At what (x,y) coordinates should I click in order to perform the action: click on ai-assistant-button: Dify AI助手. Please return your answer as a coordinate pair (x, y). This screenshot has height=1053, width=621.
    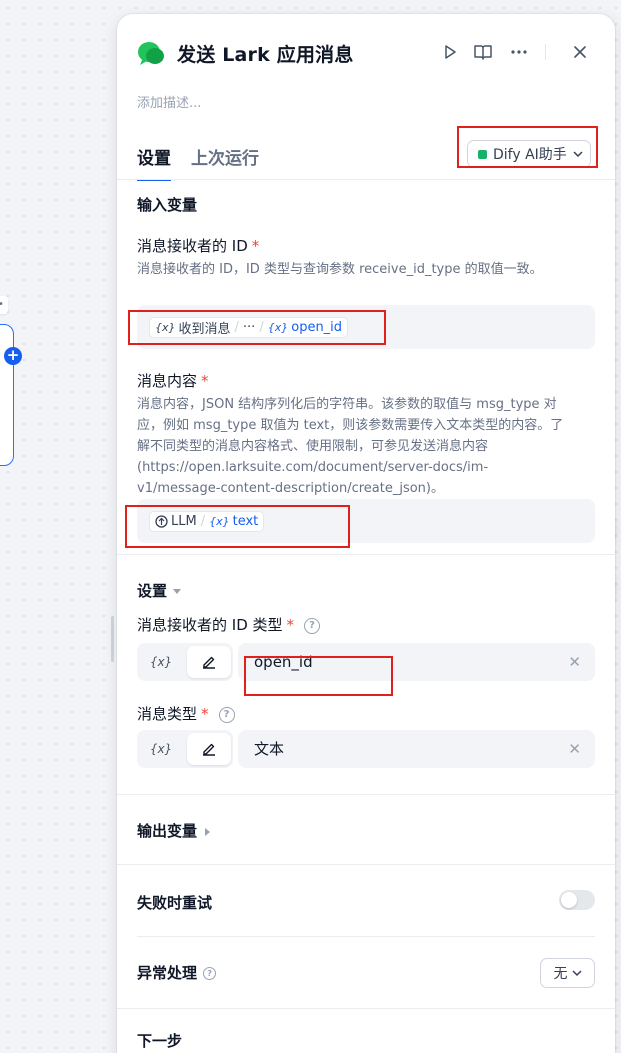
    Looking at the image, I should click on (529, 154).